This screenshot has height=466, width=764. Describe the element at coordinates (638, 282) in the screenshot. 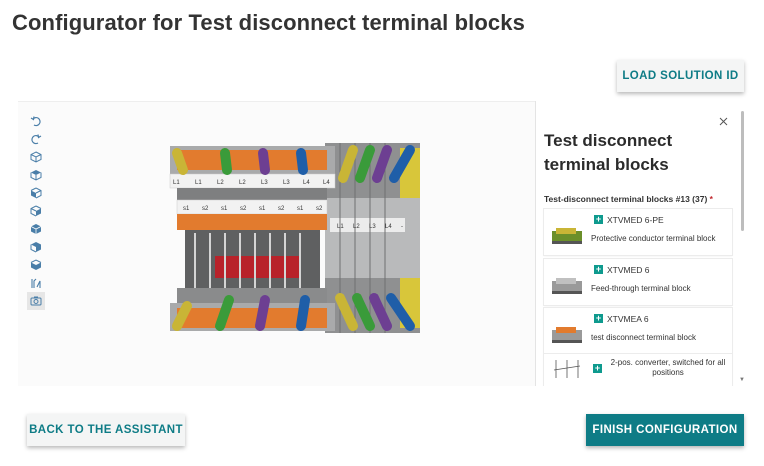

I see `product-option: + XTVMED 6 Feed-through terminal block` at that location.